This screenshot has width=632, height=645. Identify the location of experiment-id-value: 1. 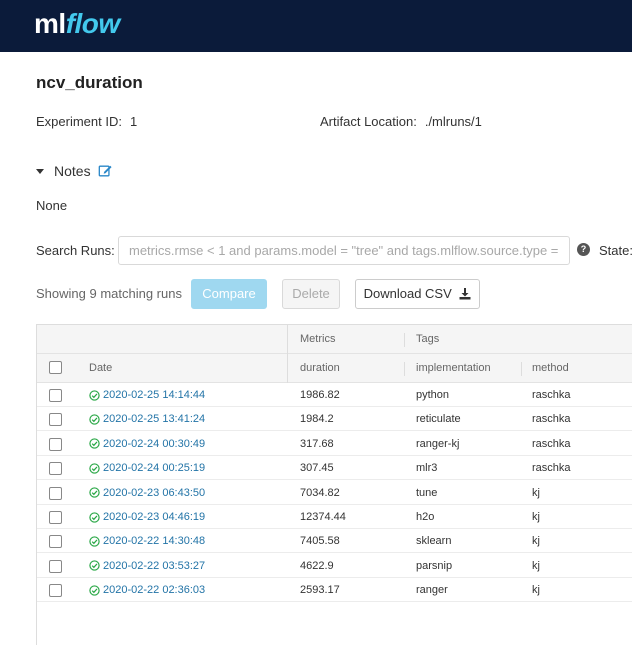
(133, 121).